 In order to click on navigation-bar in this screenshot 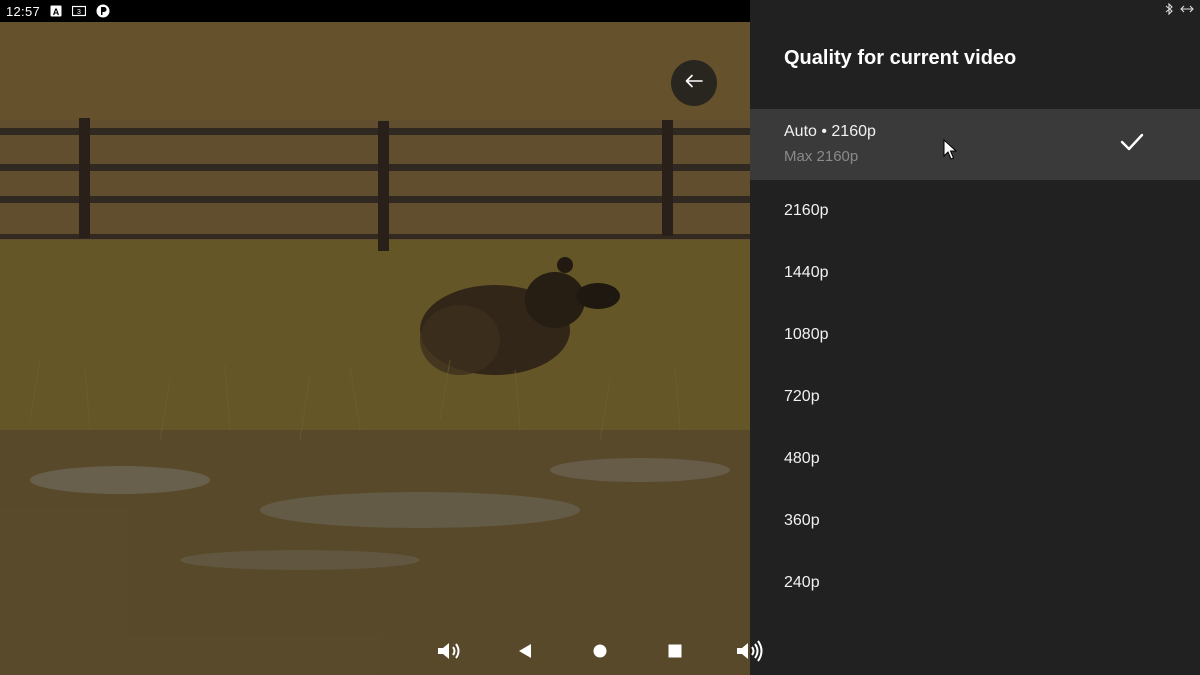, I will do `click(381, 652)`.